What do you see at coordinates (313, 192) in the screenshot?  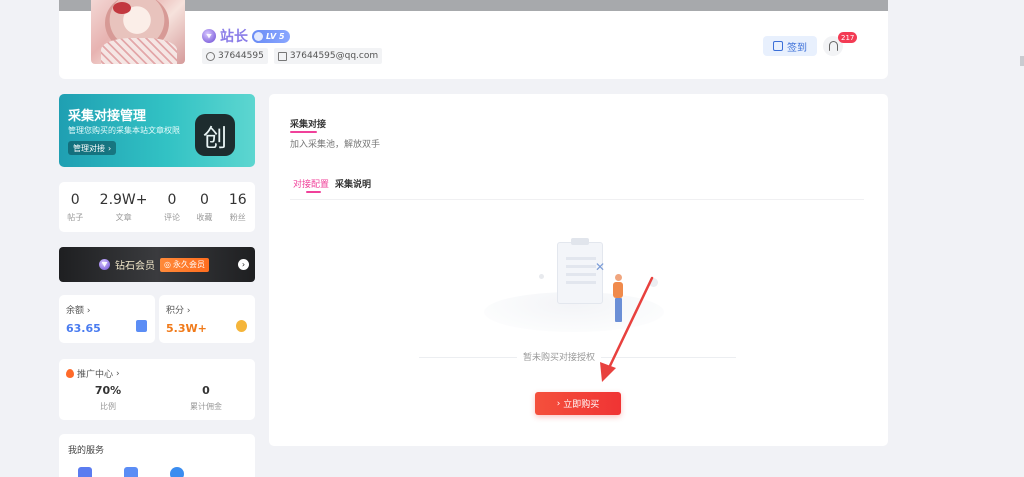 I see `active-tab-indicator` at bounding box center [313, 192].